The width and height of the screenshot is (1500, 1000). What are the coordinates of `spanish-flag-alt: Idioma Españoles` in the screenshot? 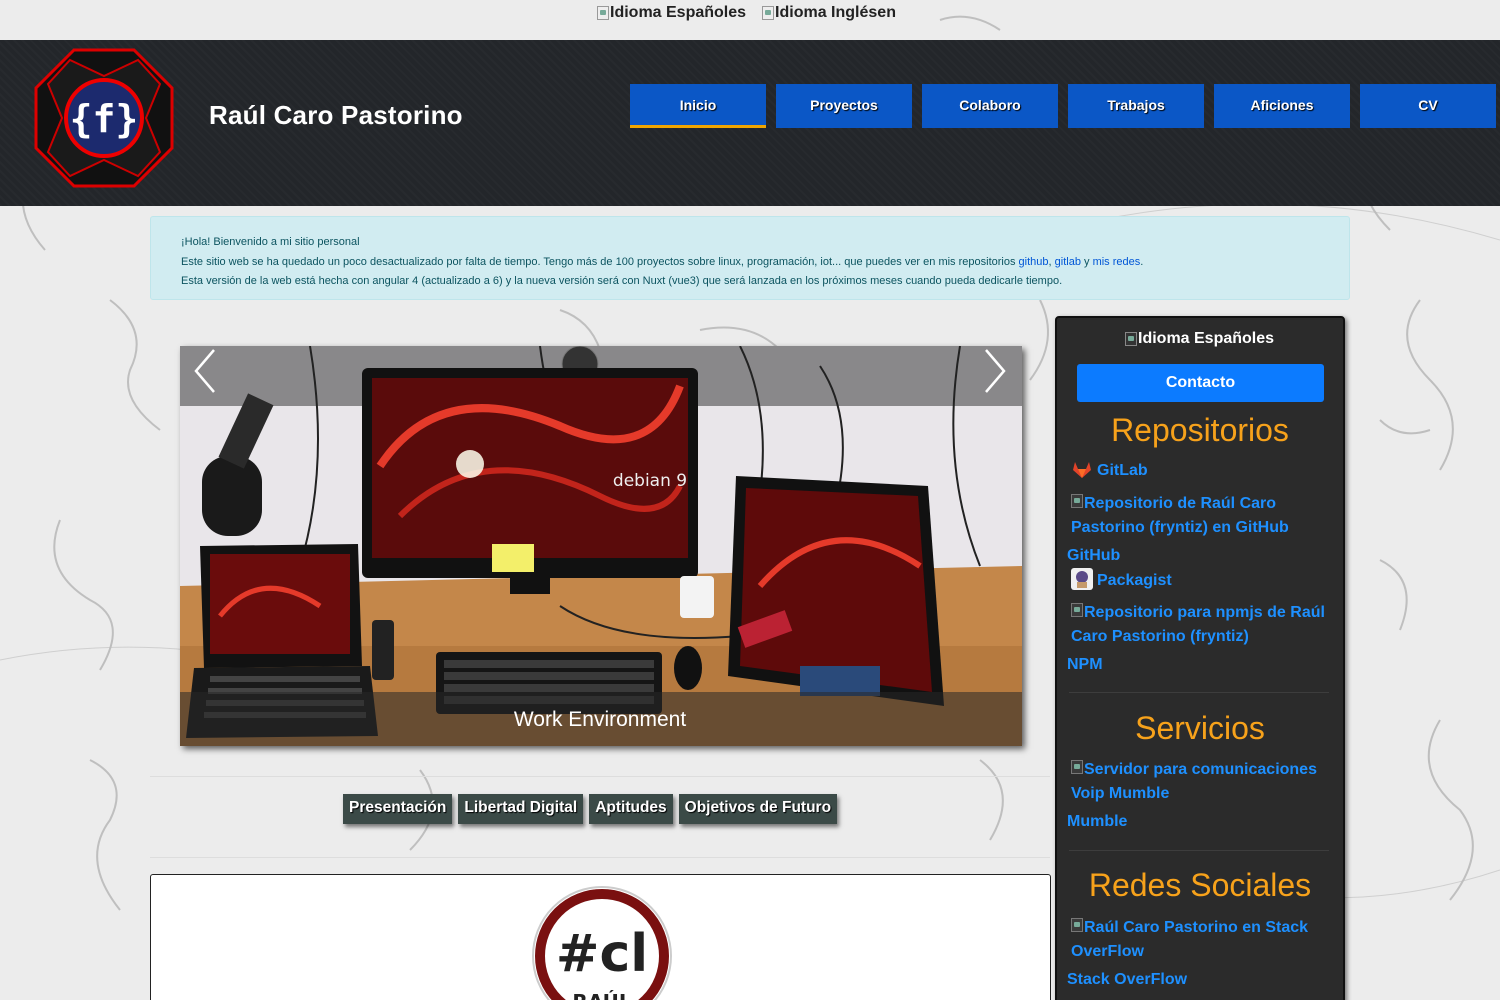 It's located at (678, 12).